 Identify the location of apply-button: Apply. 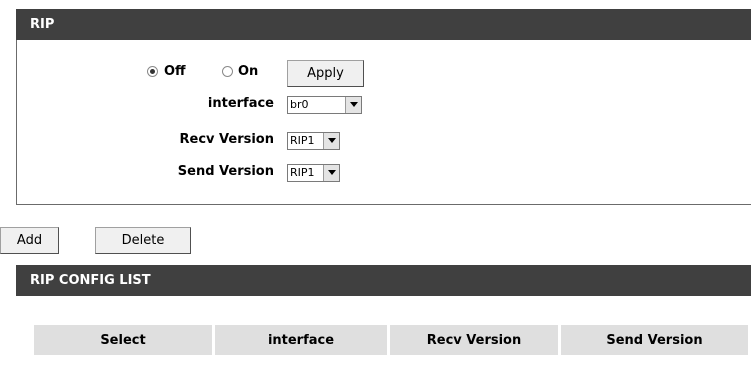
(325, 73).